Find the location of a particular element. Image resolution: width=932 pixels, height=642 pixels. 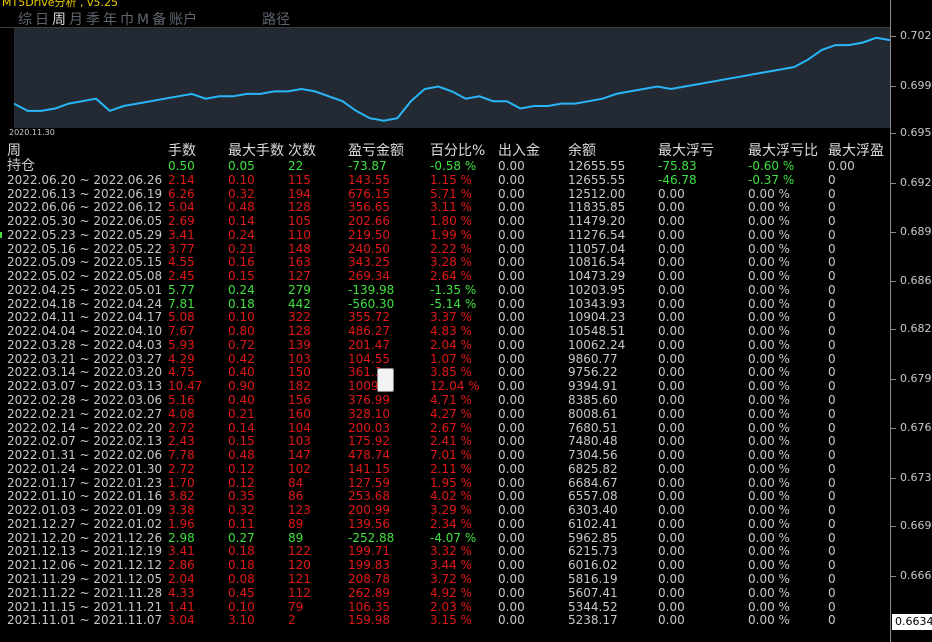

column-header: 周 is located at coordinates (14, 151).